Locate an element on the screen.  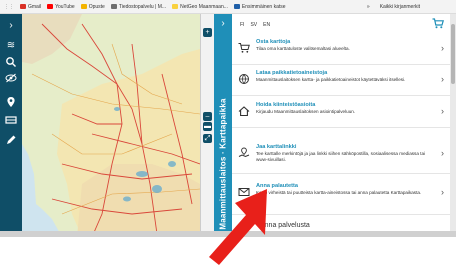
scrollbar-thumb is located at coordinates (453, 54).